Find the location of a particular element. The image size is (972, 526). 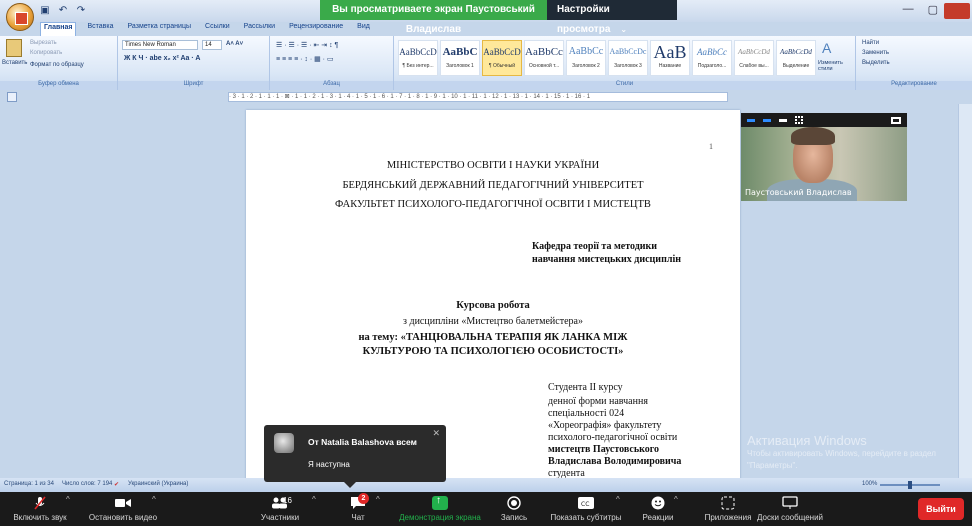

participants-count: 16 is located at coordinates (287, 500).